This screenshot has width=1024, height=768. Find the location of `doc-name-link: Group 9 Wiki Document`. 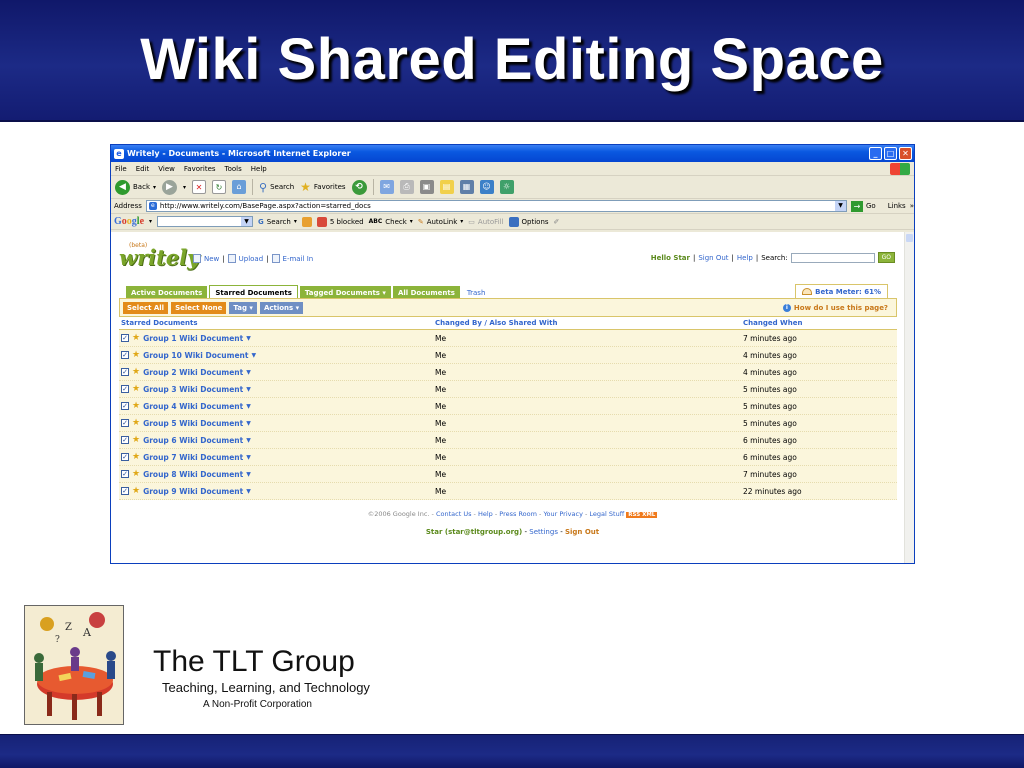

doc-name-link: Group 9 Wiki Document is located at coordinates (193, 491).